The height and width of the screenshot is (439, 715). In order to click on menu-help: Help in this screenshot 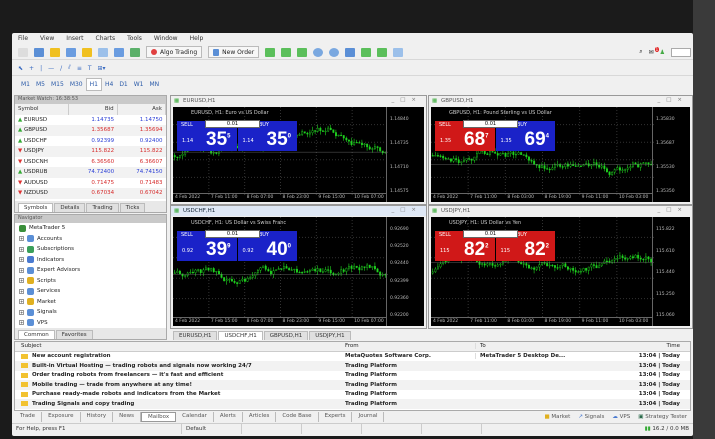, I will do `click(197, 38)`.